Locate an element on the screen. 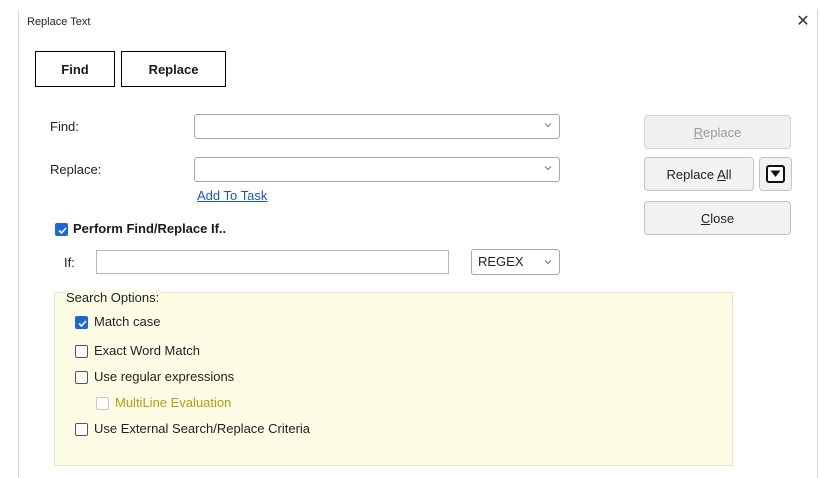 The image size is (820, 478). exact-word-label: Exact Word Match is located at coordinates (147, 350).